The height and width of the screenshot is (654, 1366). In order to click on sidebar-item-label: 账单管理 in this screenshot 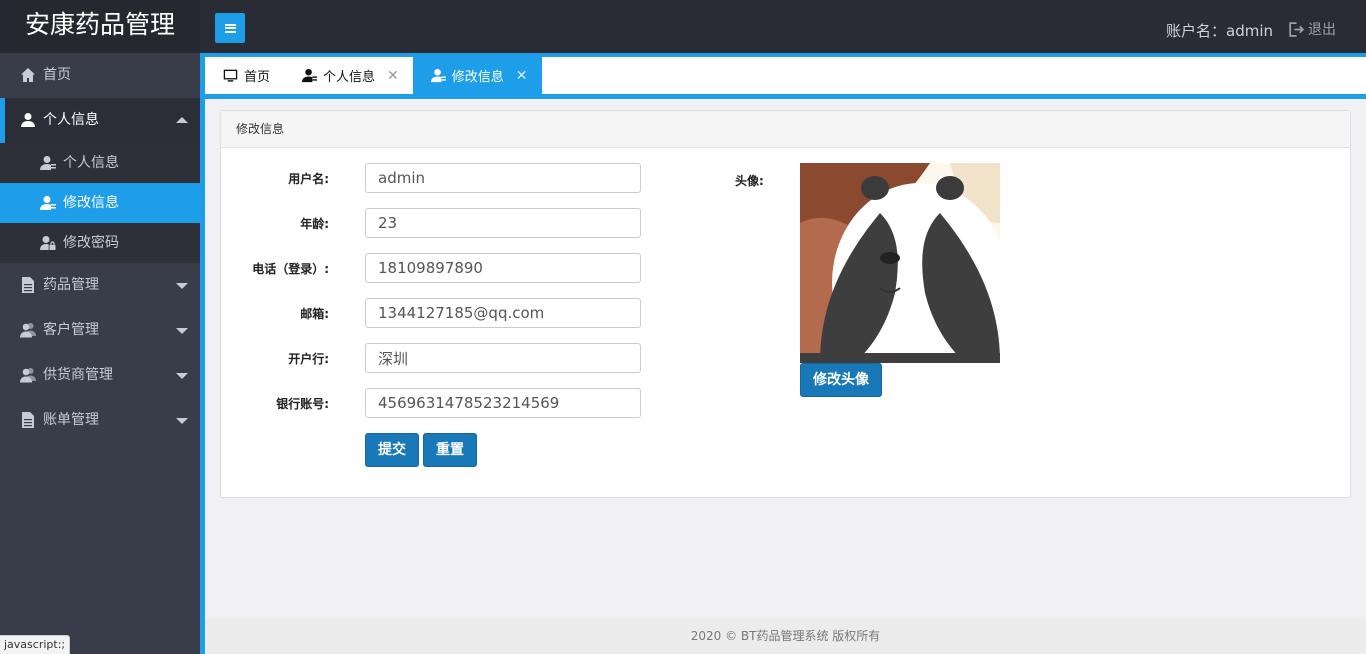, I will do `click(71, 420)`.